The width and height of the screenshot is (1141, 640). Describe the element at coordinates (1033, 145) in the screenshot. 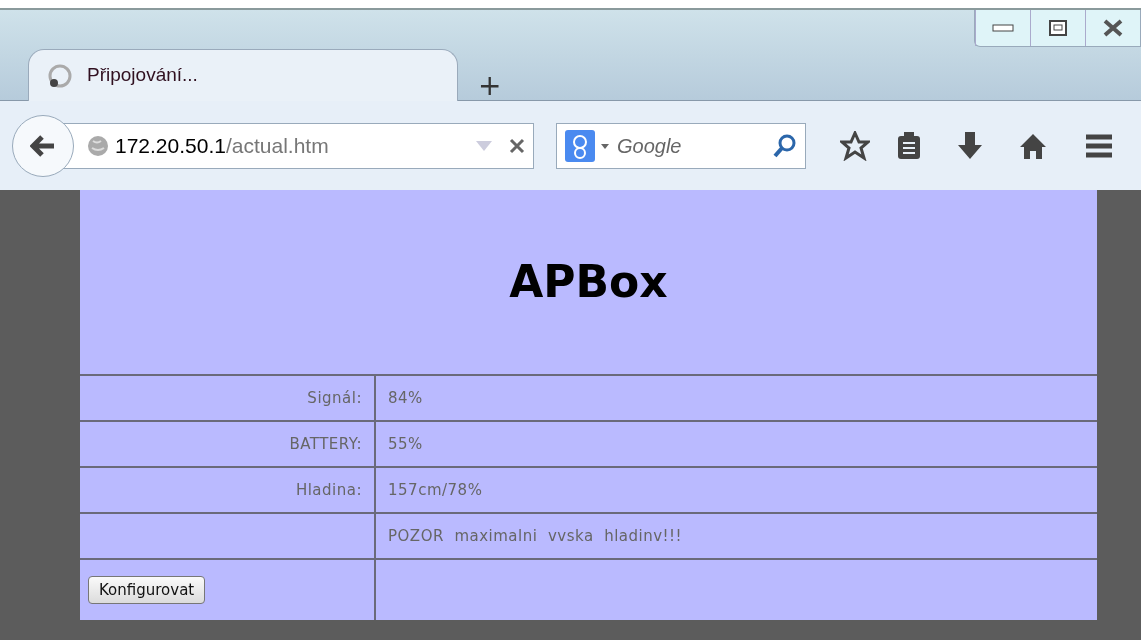

I see `home-icon` at that location.